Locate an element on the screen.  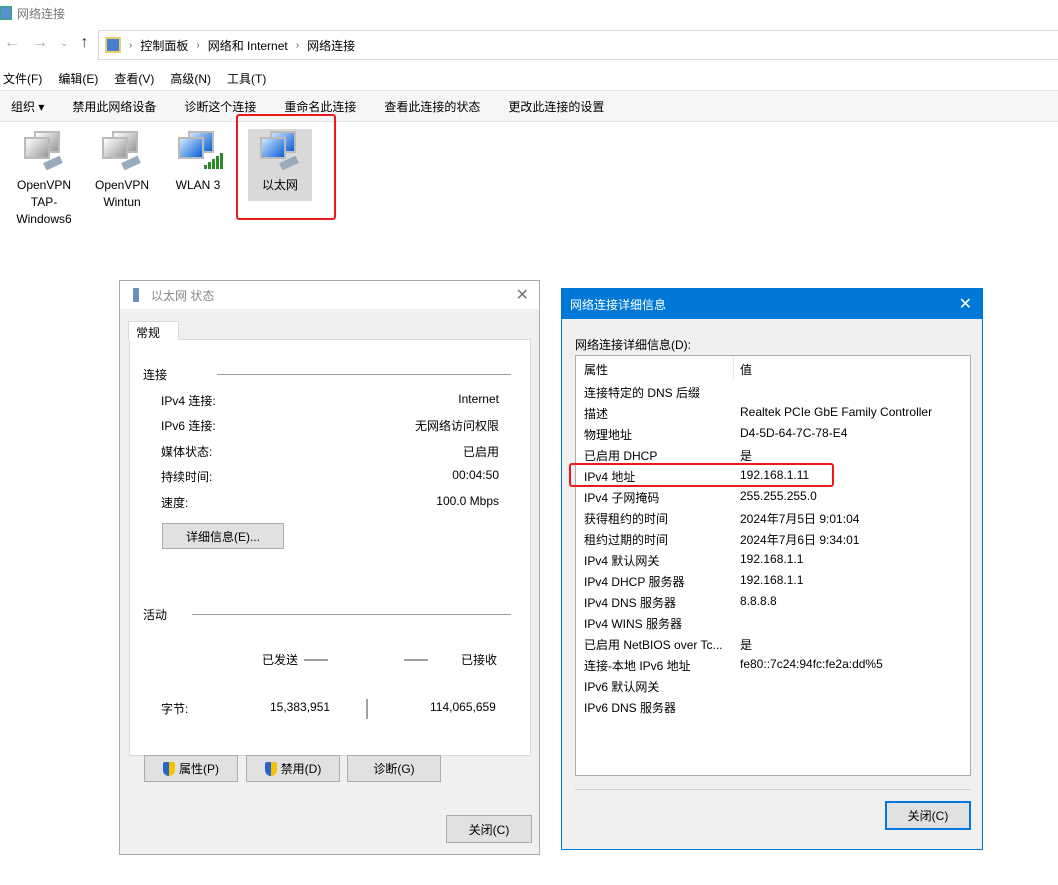
property-value: 8.8.8.8 is located at coordinates (758, 601).